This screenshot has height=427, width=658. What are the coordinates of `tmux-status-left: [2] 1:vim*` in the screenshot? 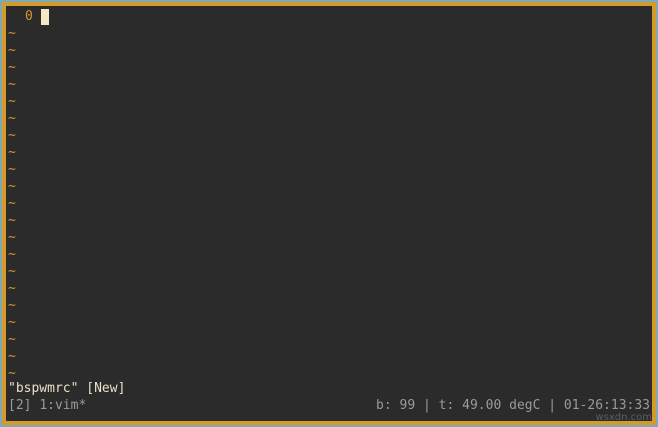 It's located at (47, 405).